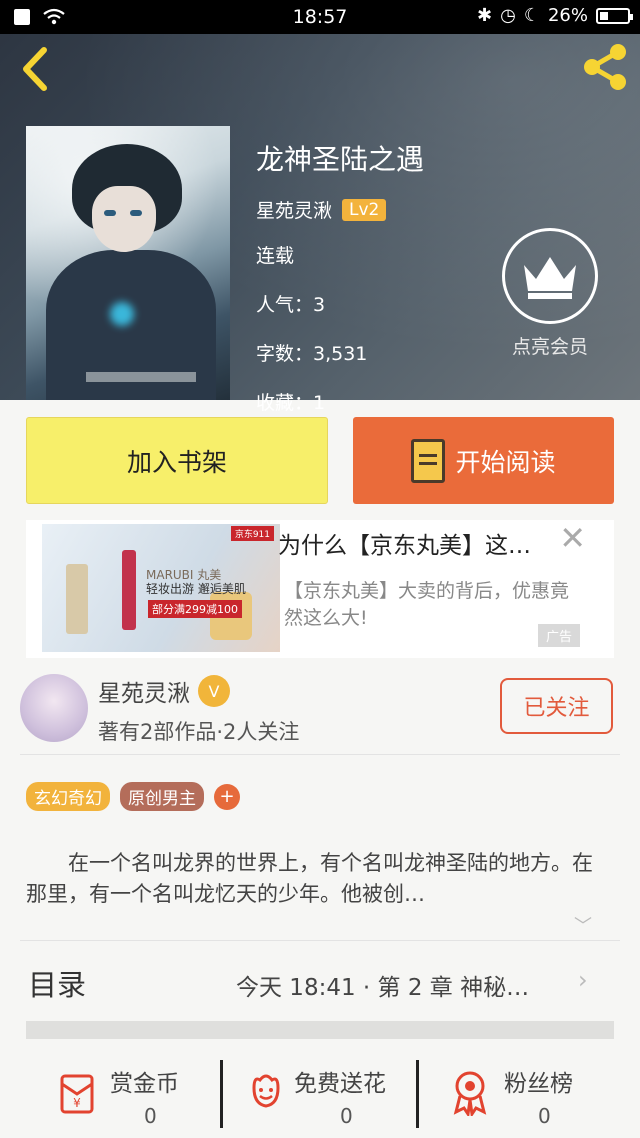  Describe the element at coordinates (364, 209) in the screenshot. I see `level-badge: Lv2` at that location.